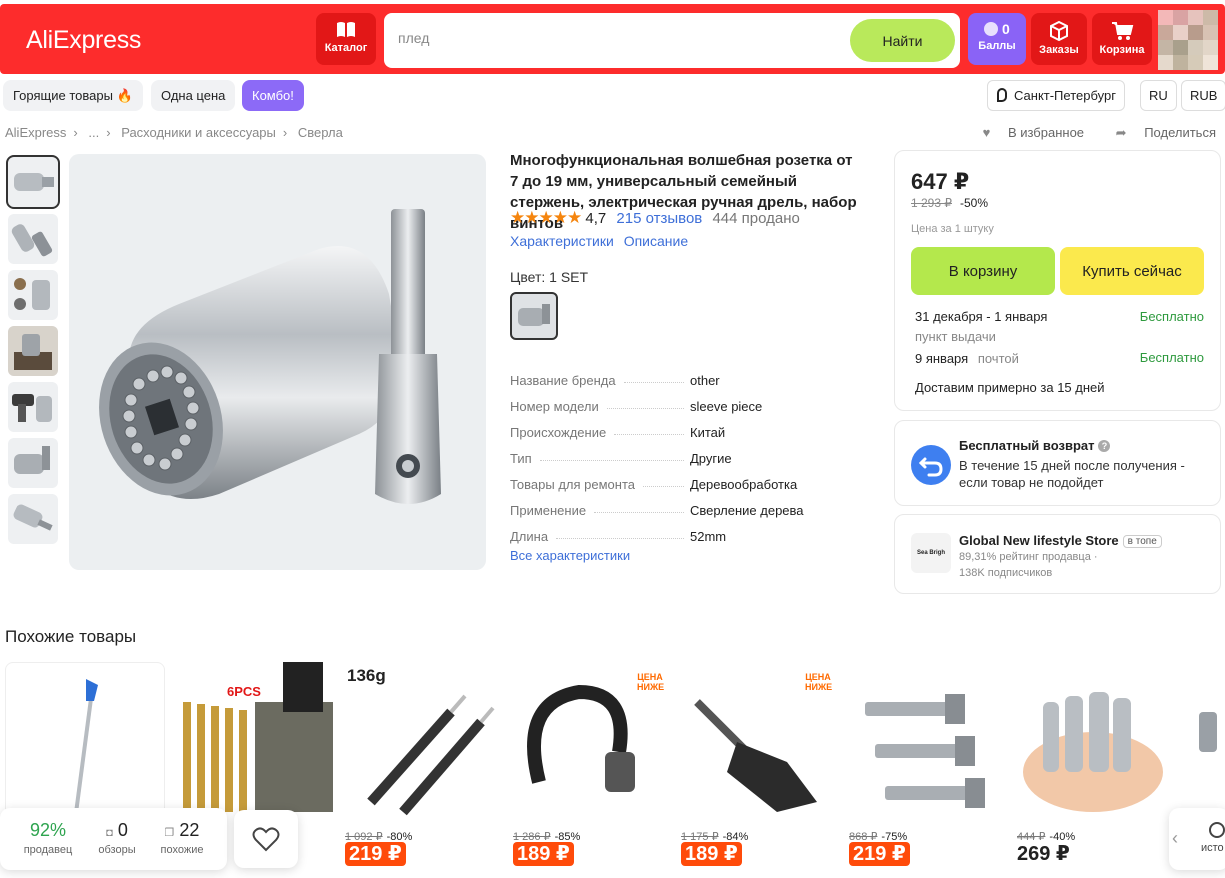  I want to click on reviews-count: ◘ 0 обзоры, so click(117, 838).